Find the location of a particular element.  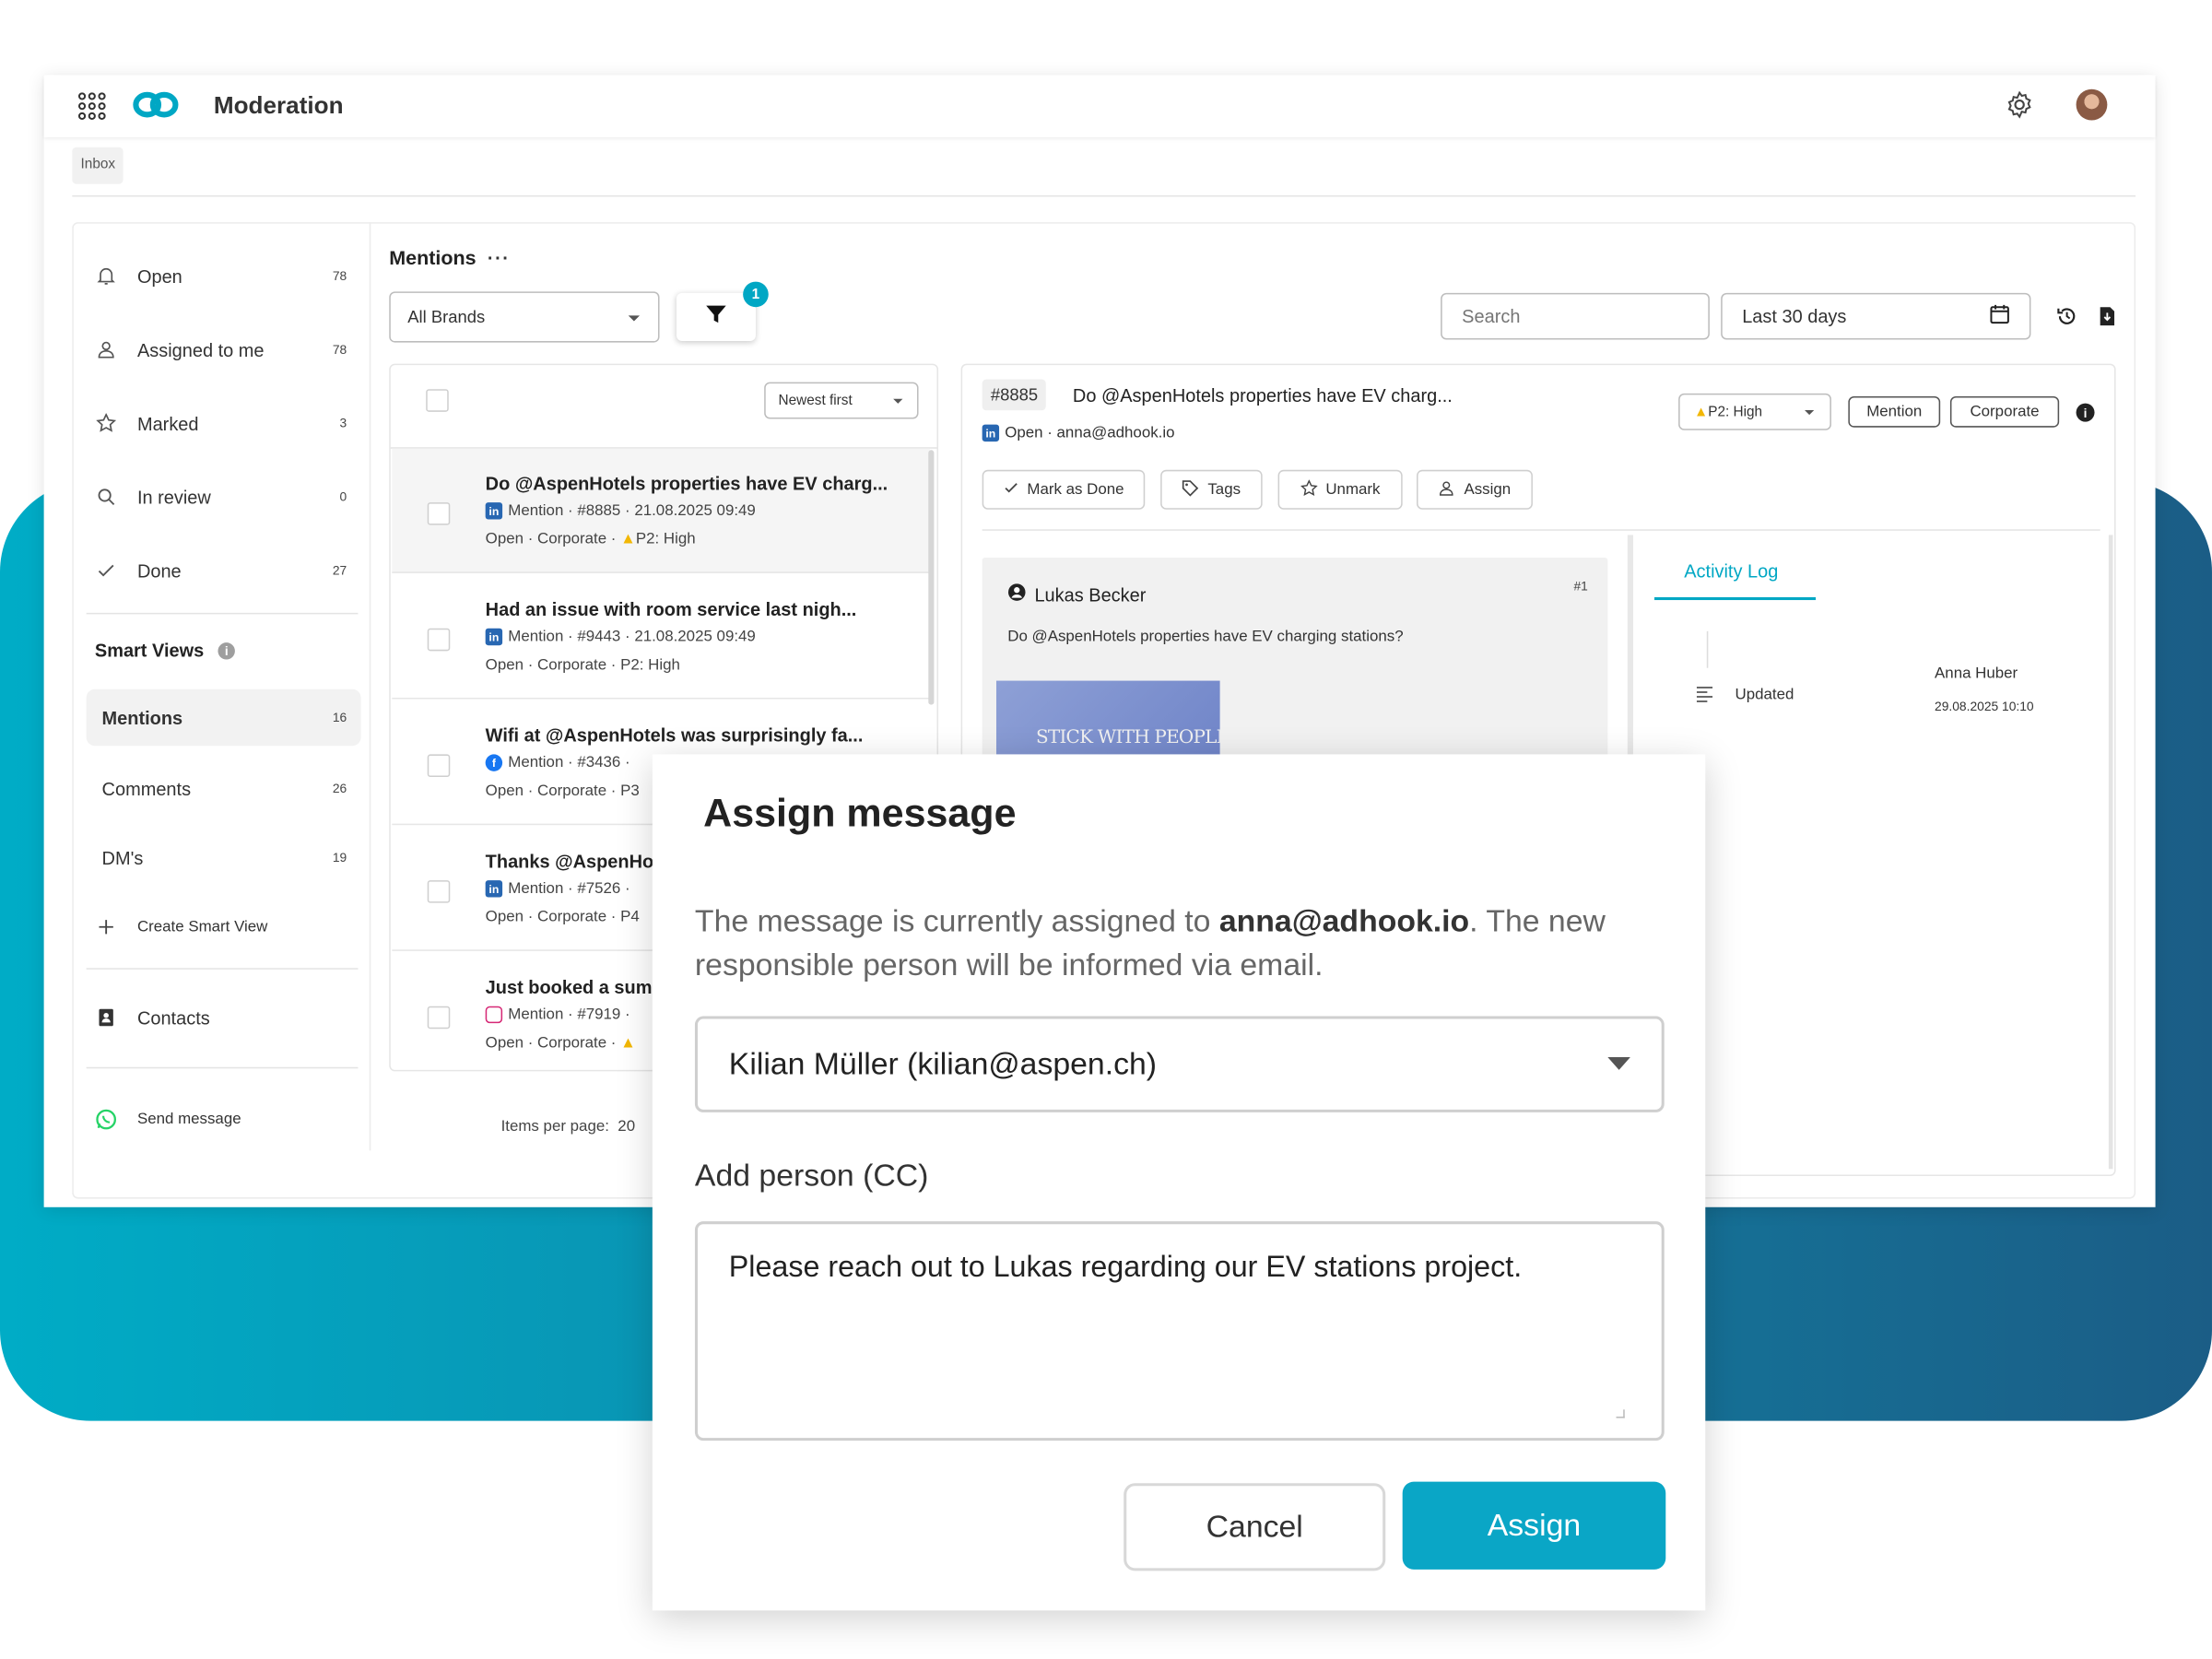

activity-user: Anna Huber is located at coordinates (1976, 674).